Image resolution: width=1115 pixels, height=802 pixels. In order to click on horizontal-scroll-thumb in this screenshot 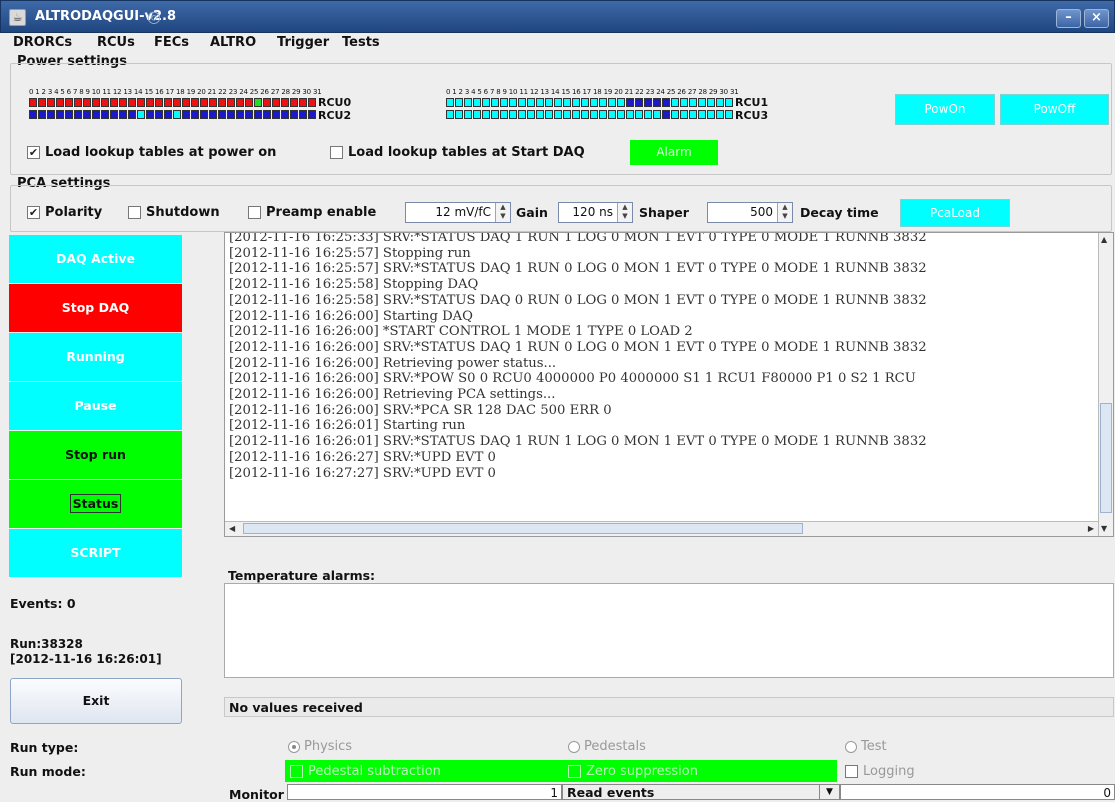, I will do `click(523, 528)`.